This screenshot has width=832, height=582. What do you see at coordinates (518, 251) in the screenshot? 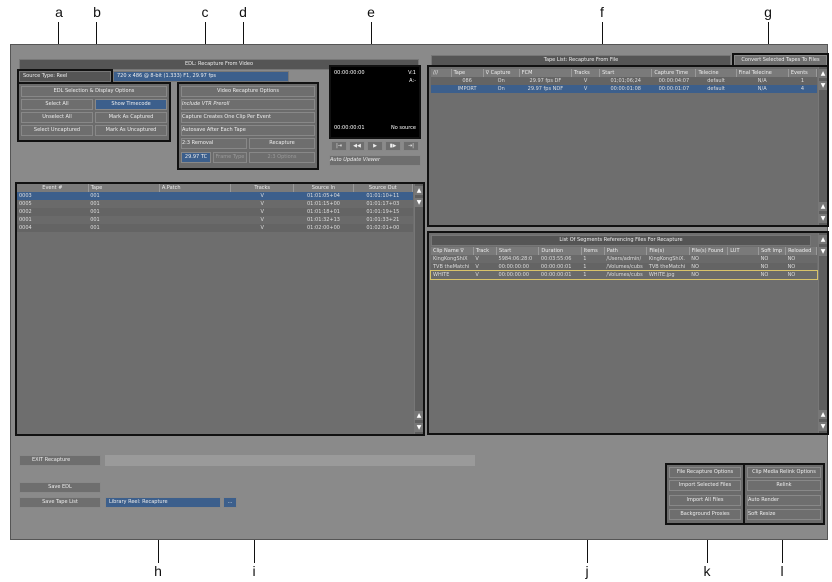
I see `segment-col-header: Start` at bounding box center [518, 251].